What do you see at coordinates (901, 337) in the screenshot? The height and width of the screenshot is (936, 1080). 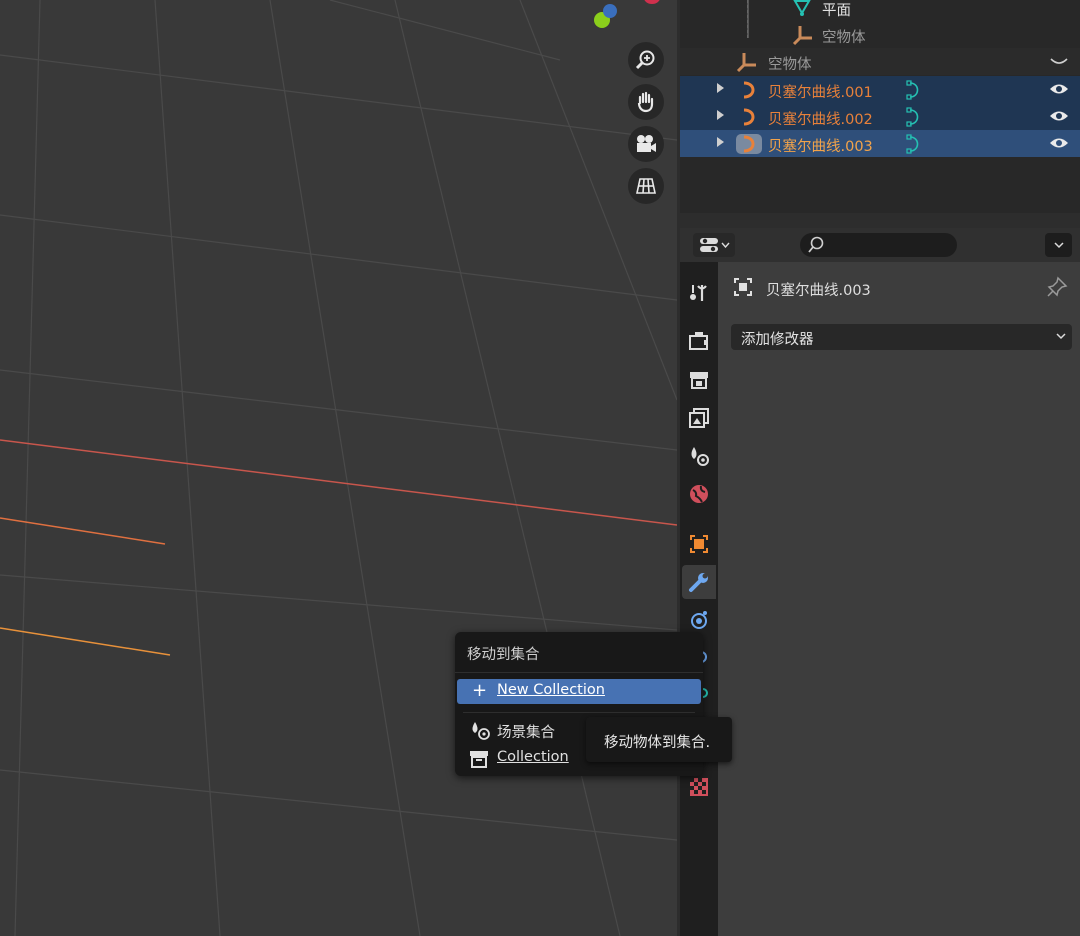 I see `add-modifier-dropdown: 添加修改器` at bounding box center [901, 337].